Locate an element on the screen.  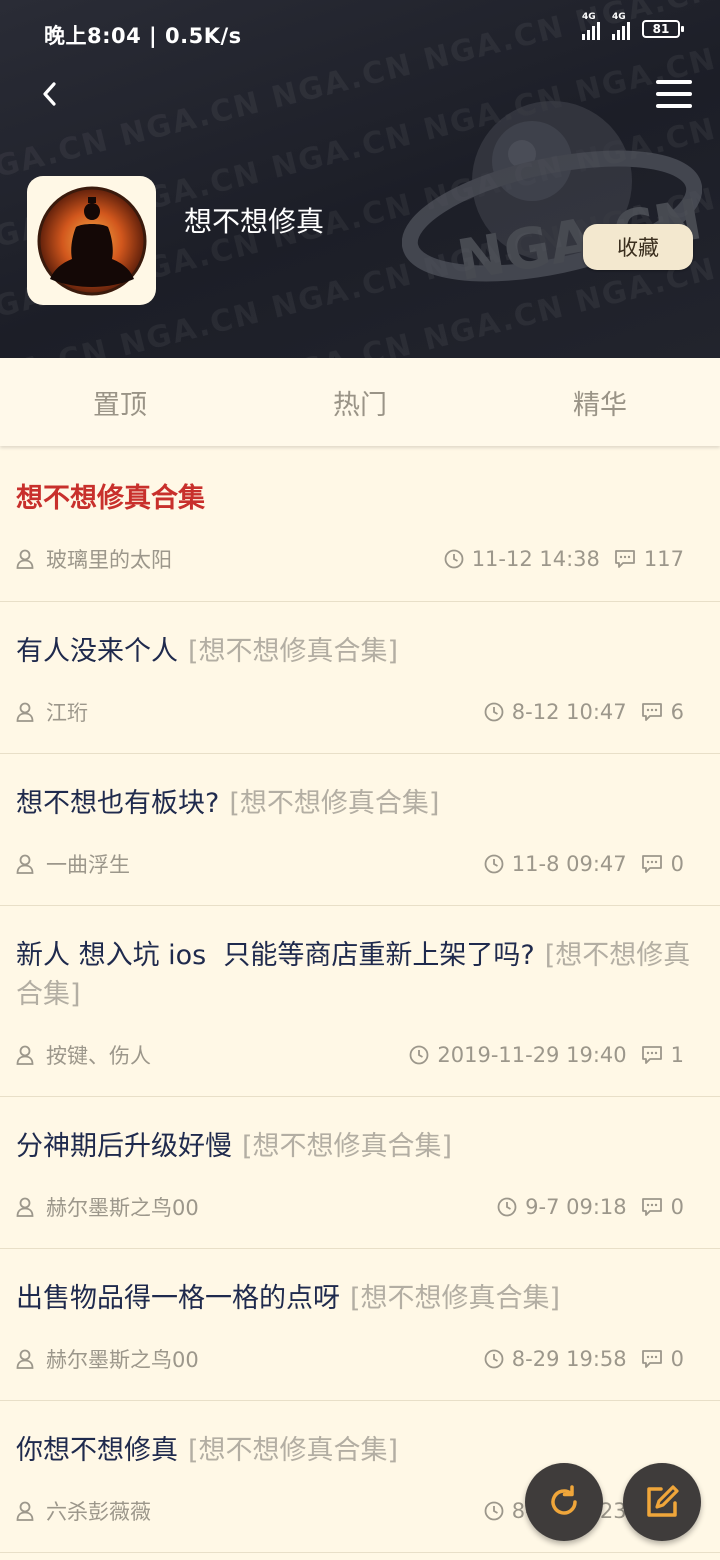
post-author: 六杀彭薇薇 is located at coordinates (250, 1511).